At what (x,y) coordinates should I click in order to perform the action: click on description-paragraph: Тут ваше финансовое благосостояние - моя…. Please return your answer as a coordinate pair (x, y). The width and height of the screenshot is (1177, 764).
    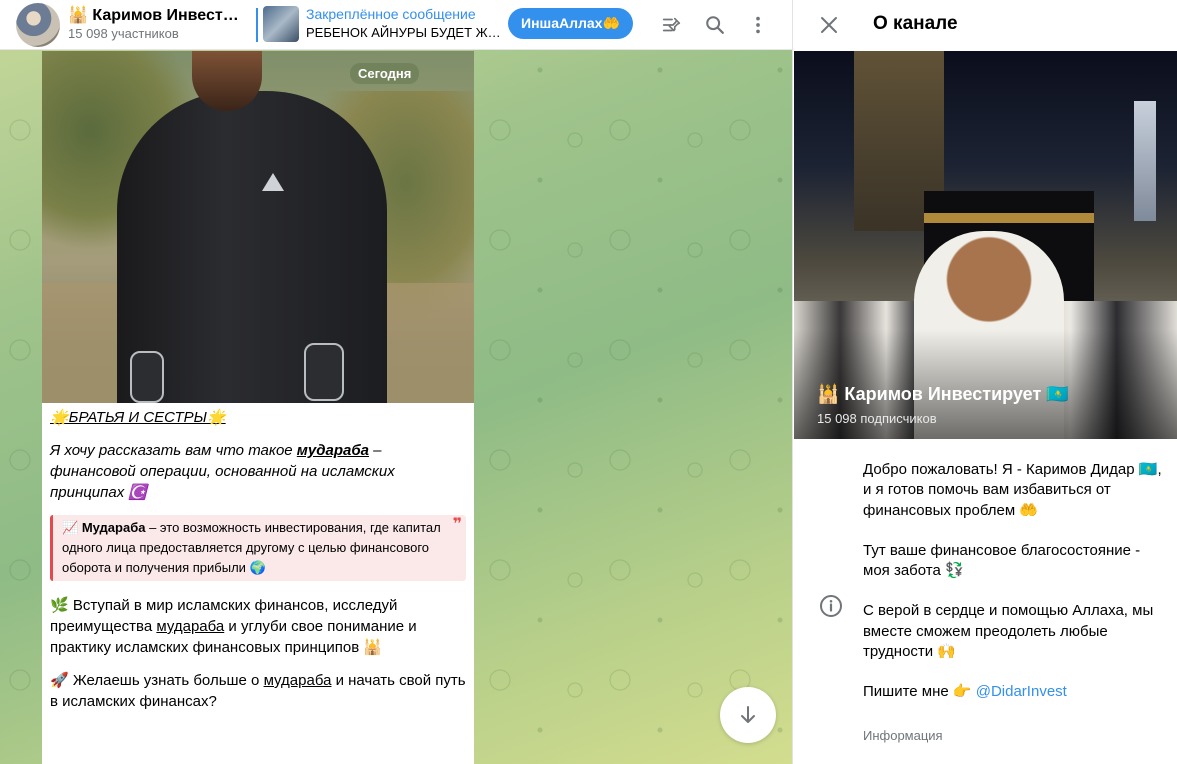
    Looking at the image, I should click on (1002, 560).